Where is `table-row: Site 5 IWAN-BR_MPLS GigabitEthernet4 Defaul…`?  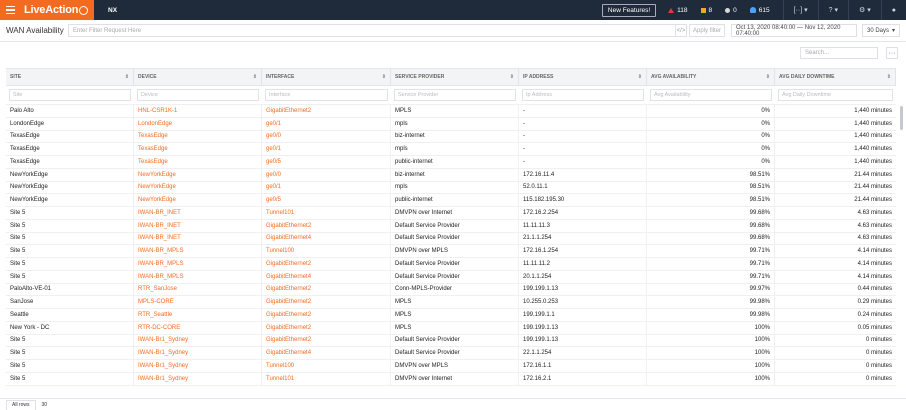 table-row: Site 5 IWAN-BR_MPLS GigabitEthernet4 Defaul… is located at coordinates (451, 277).